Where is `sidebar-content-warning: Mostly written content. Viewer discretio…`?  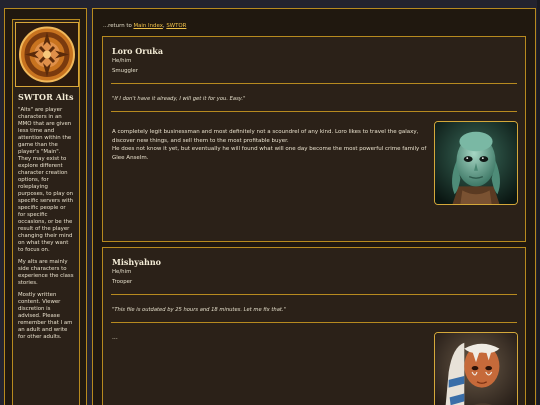
sidebar-content-warning: Mostly written content. Viewer discretio… is located at coordinates (45, 316).